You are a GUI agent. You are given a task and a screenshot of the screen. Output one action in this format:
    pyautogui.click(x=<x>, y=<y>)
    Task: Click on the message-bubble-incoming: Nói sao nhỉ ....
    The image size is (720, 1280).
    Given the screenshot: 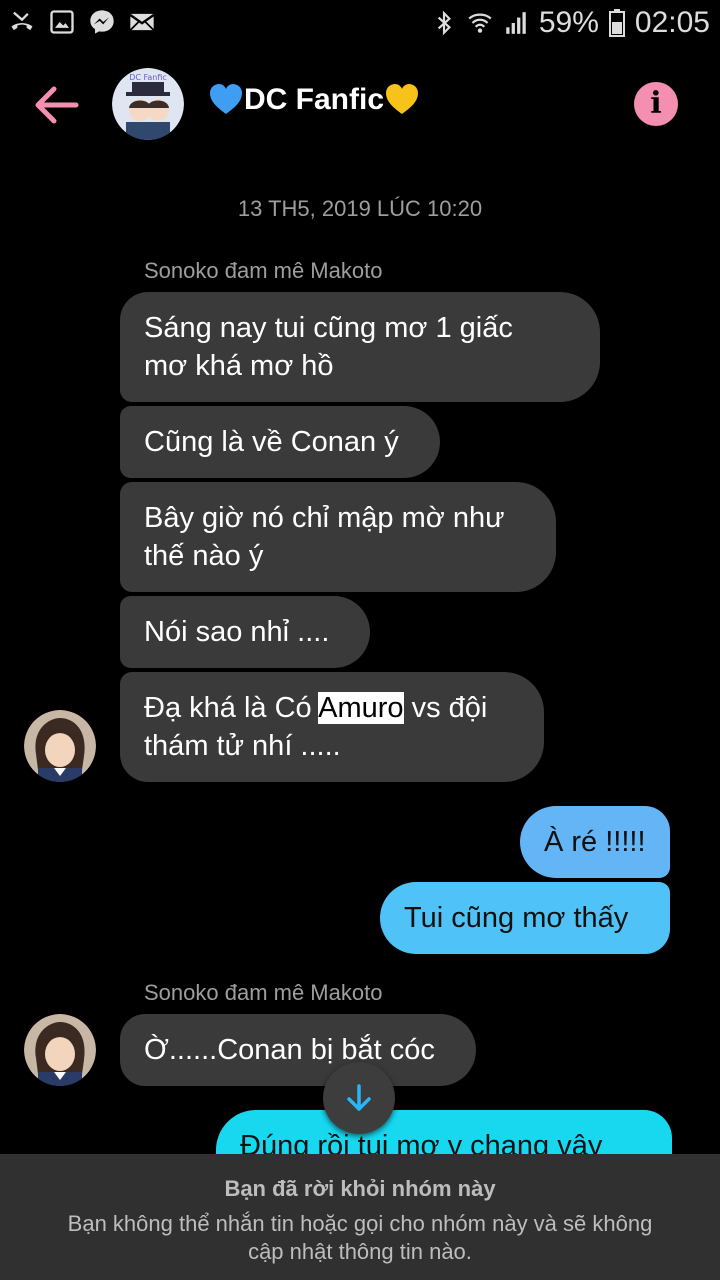 What is the action you would take?
    pyautogui.click(x=245, y=632)
    